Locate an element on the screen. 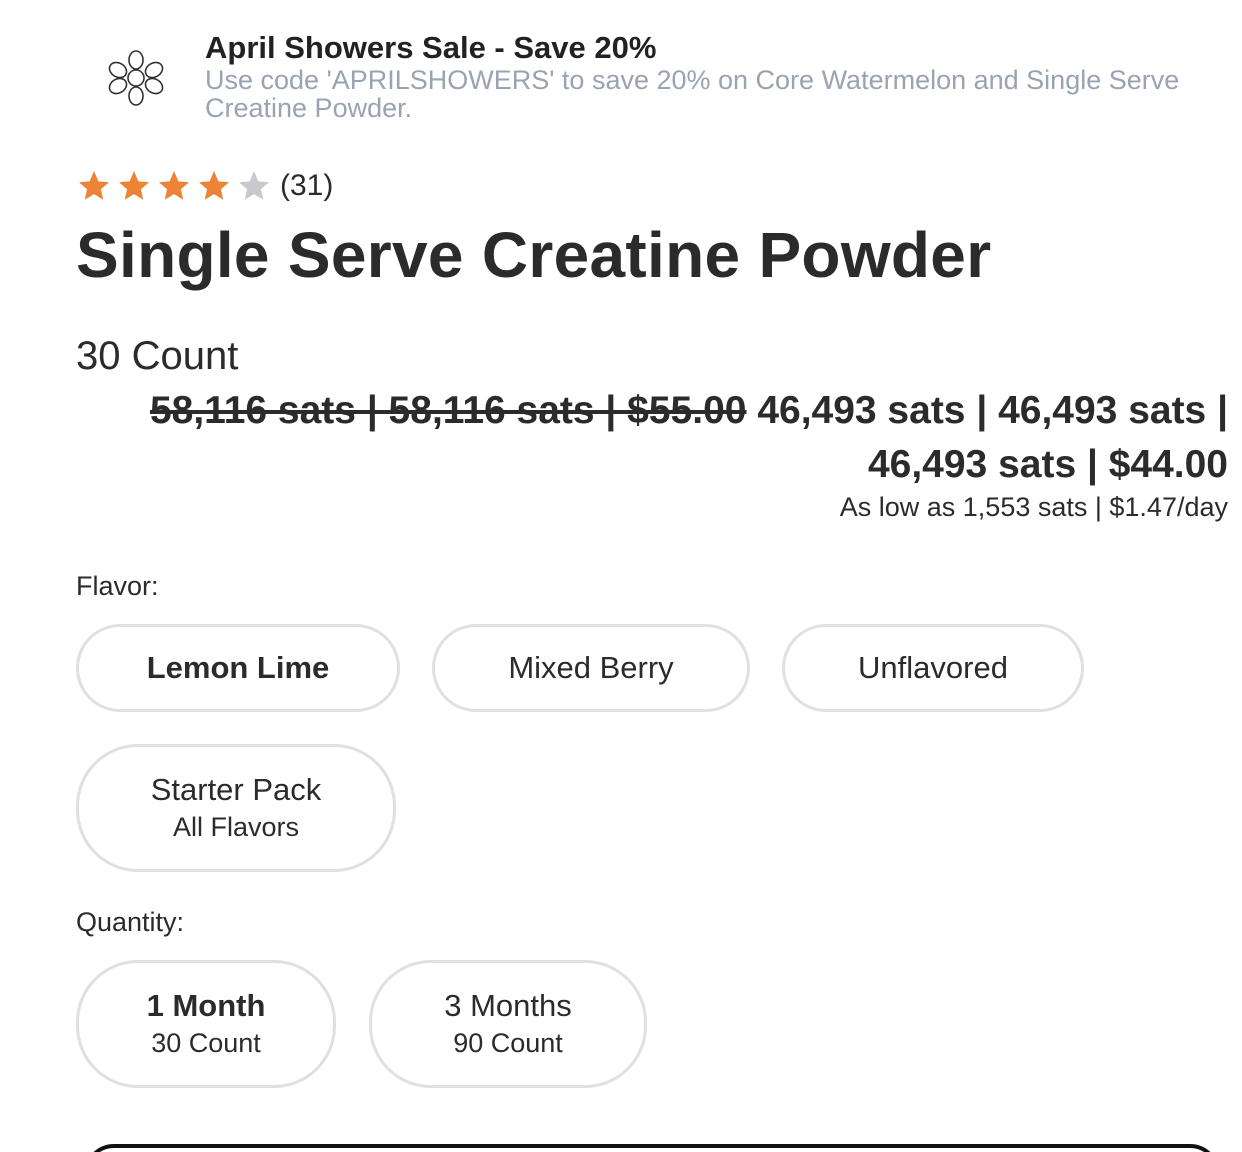 The height and width of the screenshot is (1152, 1242). option-sublabel: All Flavors is located at coordinates (236, 827).